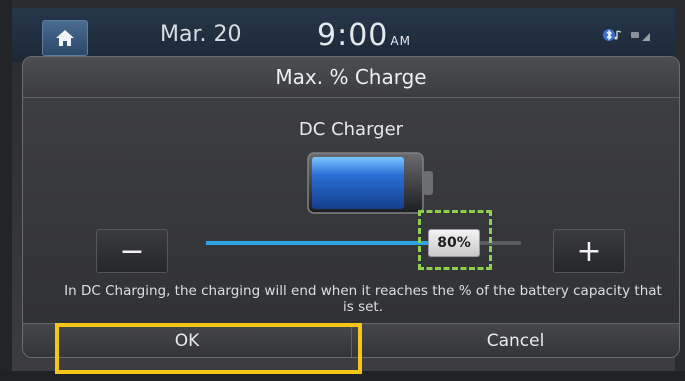  Describe the element at coordinates (342, 4) in the screenshot. I see `bezel-top` at that location.